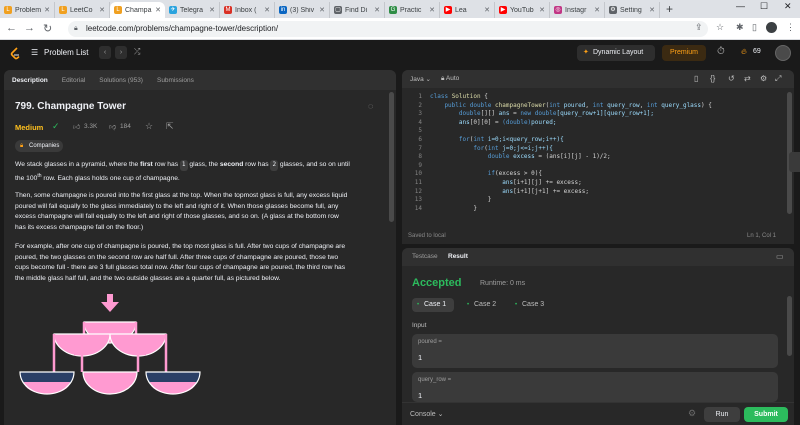  What do you see at coordinates (780, 256) in the screenshot?
I see `collapse-icon: ▭` at bounding box center [780, 256].